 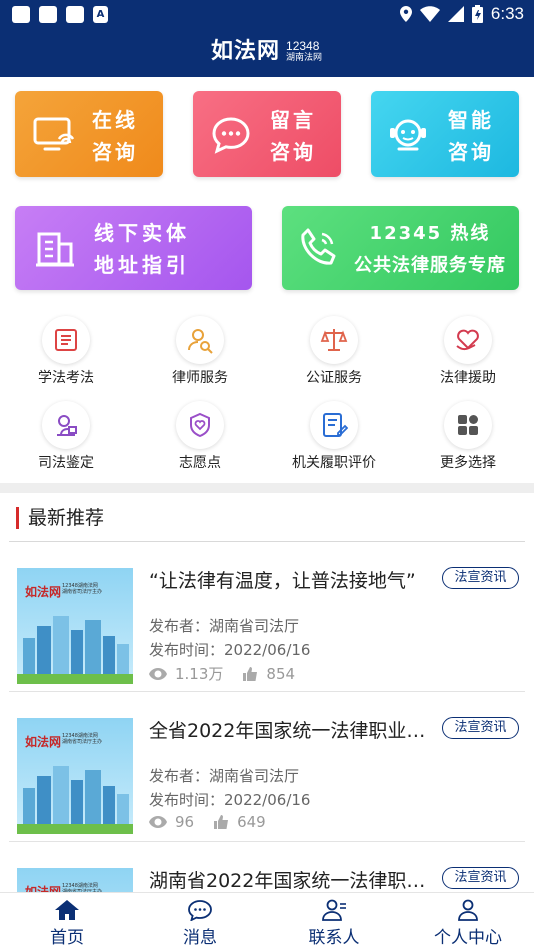 I want to click on phone-icon, so click(x=318, y=246).